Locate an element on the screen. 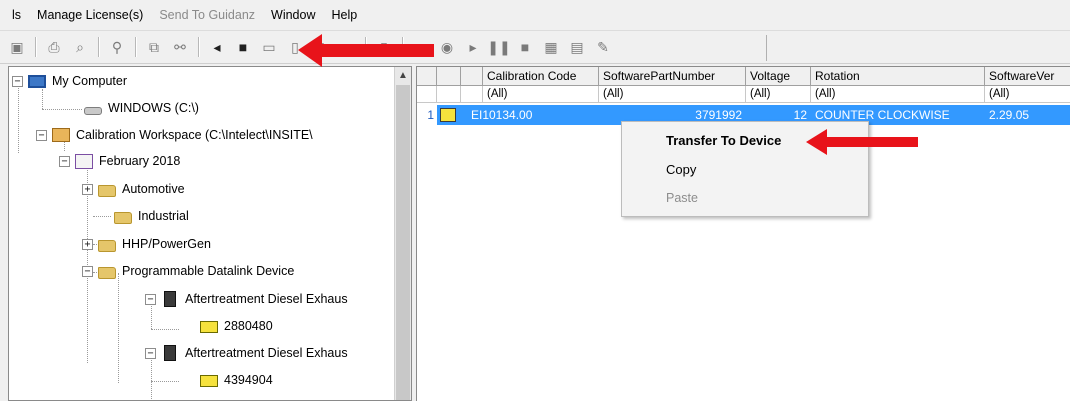 Image resolution: width=1070 pixels, height=401 pixels. find-icon: ⚲ is located at coordinates (117, 47).